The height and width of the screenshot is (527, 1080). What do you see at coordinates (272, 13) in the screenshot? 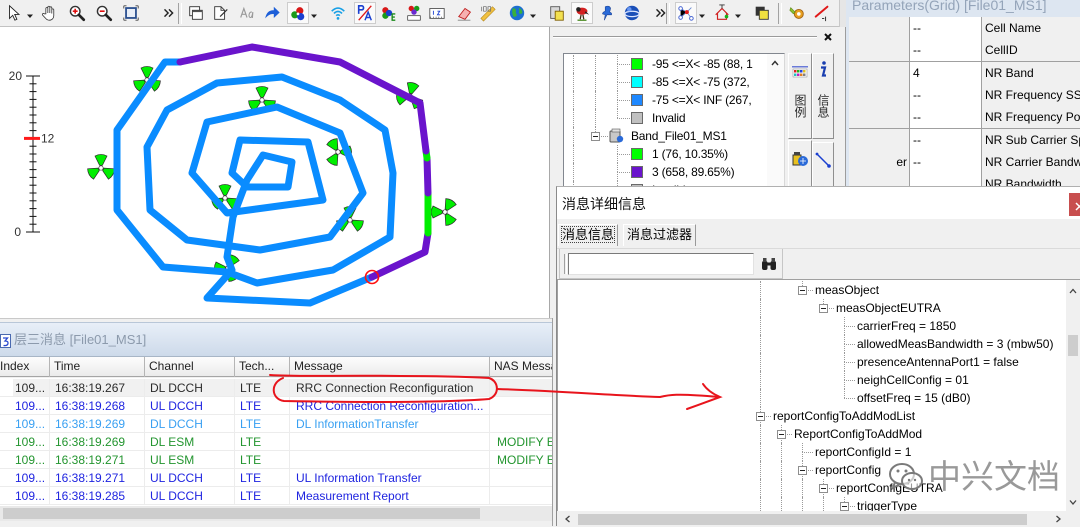
I see `redo-arrow-button` at bounding box center [272, 13].